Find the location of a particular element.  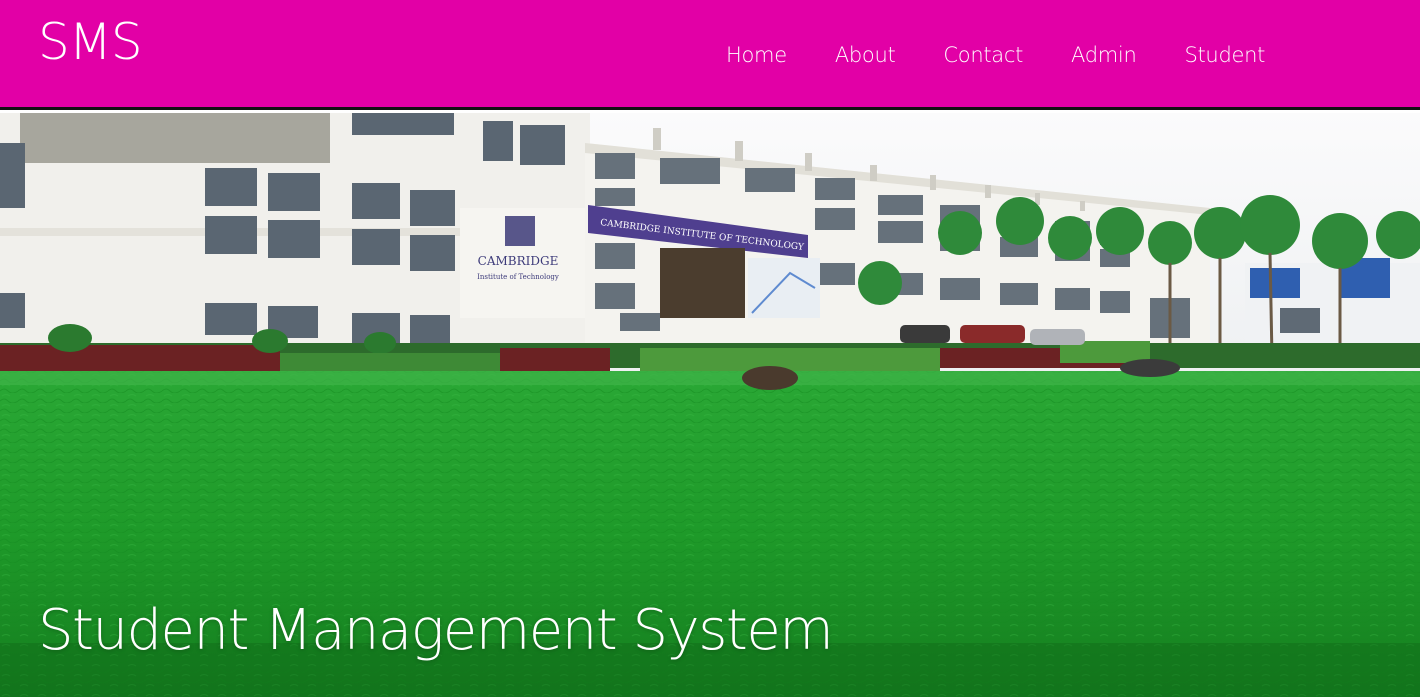

nav-links: Home About Contact Admin Student is located at coordinates (1019, 55).